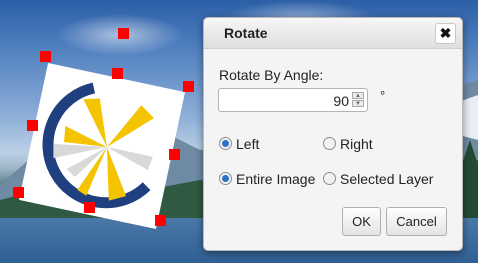 The width and height of the screenshot is (478, 263). What do you see at coordinates (387, 179) in the screenshot?
I see `radio-selected-layer-label: Selected Layer` at bounding box center [387, 179].